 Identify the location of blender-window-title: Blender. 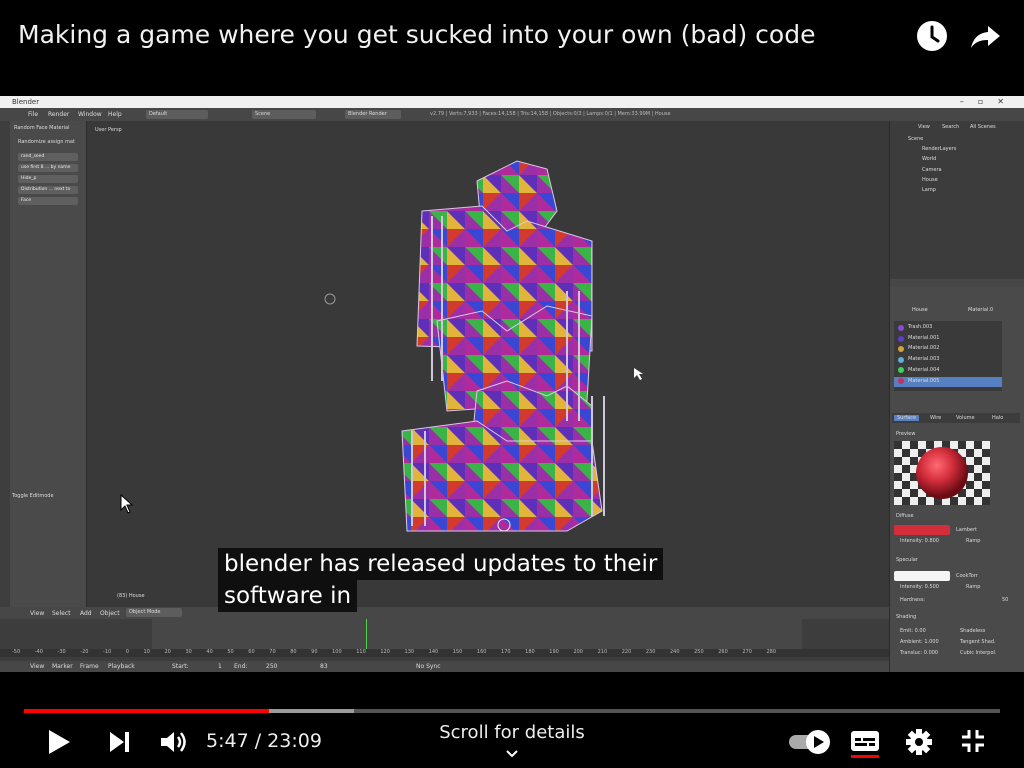
(26, 102).